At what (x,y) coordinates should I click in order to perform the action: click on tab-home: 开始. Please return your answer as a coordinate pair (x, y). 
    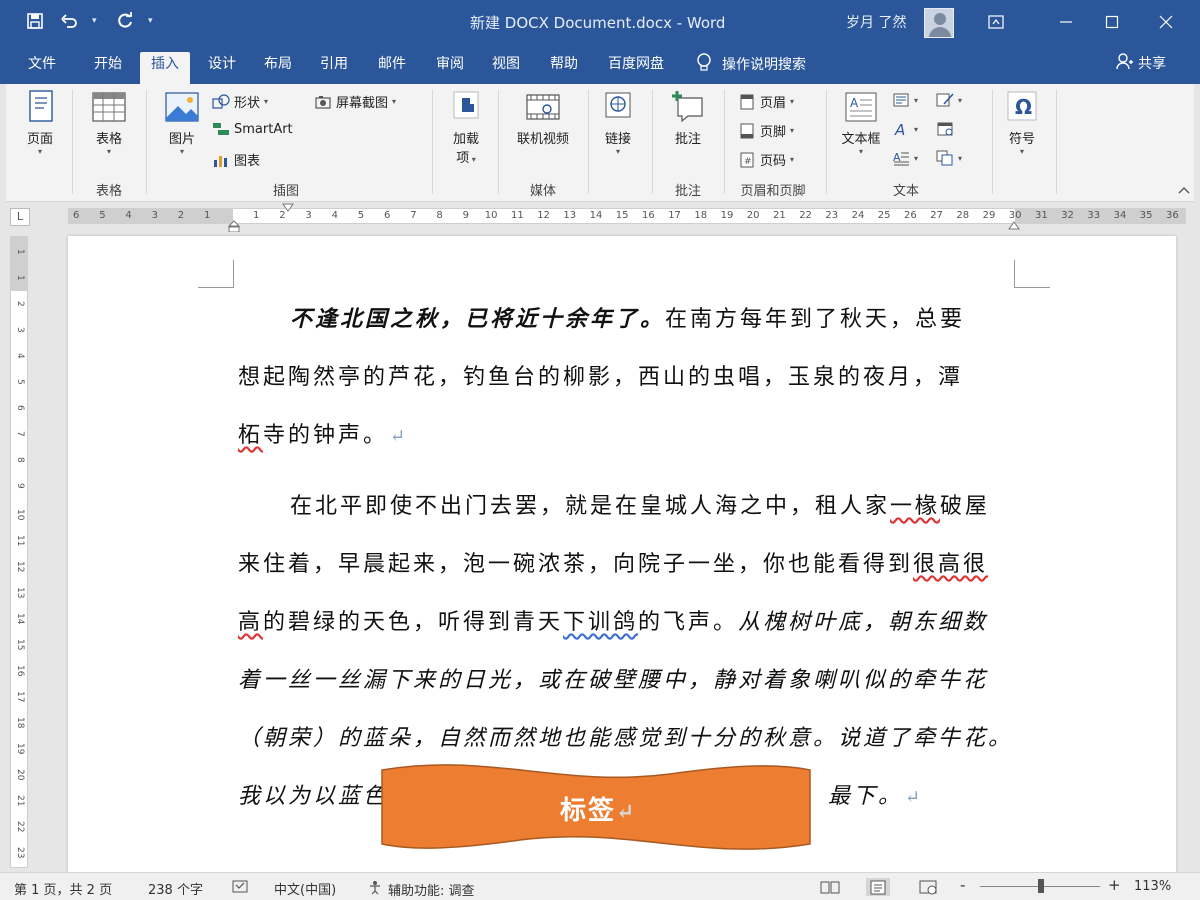
    Looking at the image, I should click on (108, 68).